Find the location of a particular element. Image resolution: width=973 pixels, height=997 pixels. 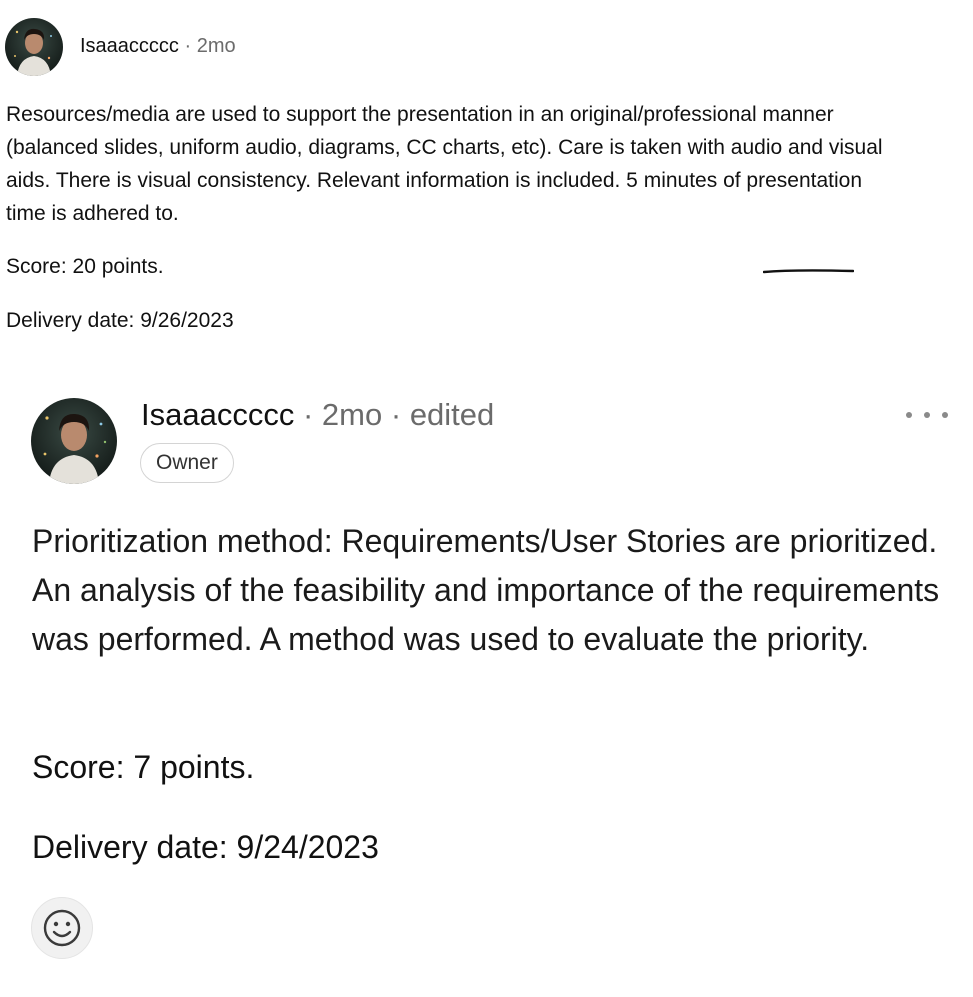

comment-header: Isaaaccccc · 2mo is located at coordinates (158, 46).